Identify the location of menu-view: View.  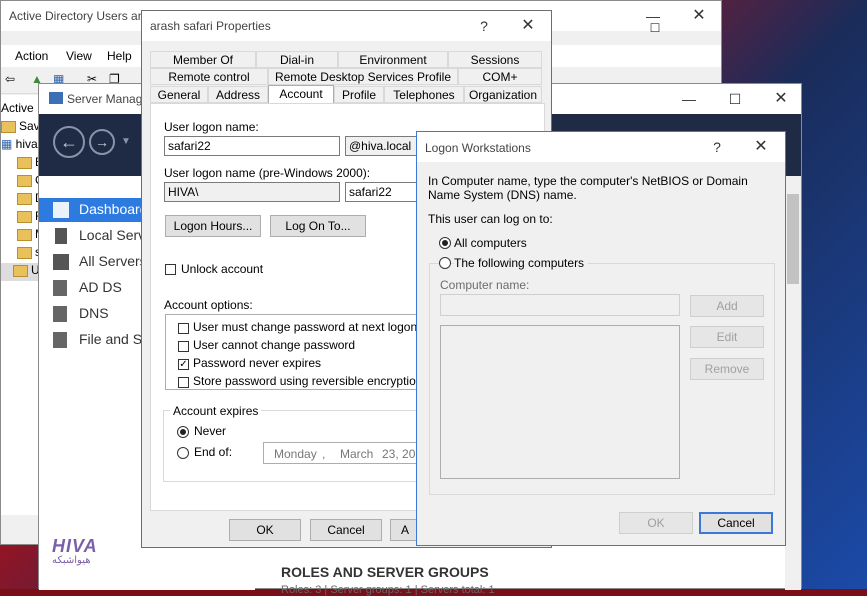
(79, 56).